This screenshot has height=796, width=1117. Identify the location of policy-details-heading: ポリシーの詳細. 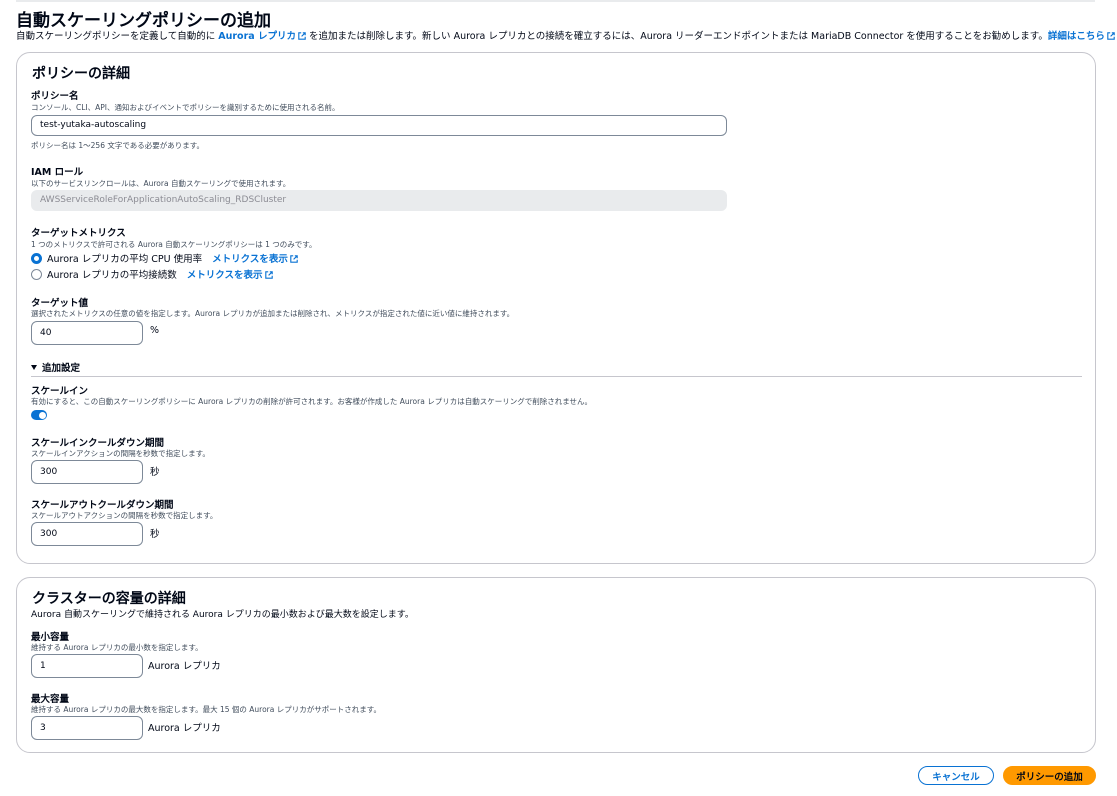
(81, 74).